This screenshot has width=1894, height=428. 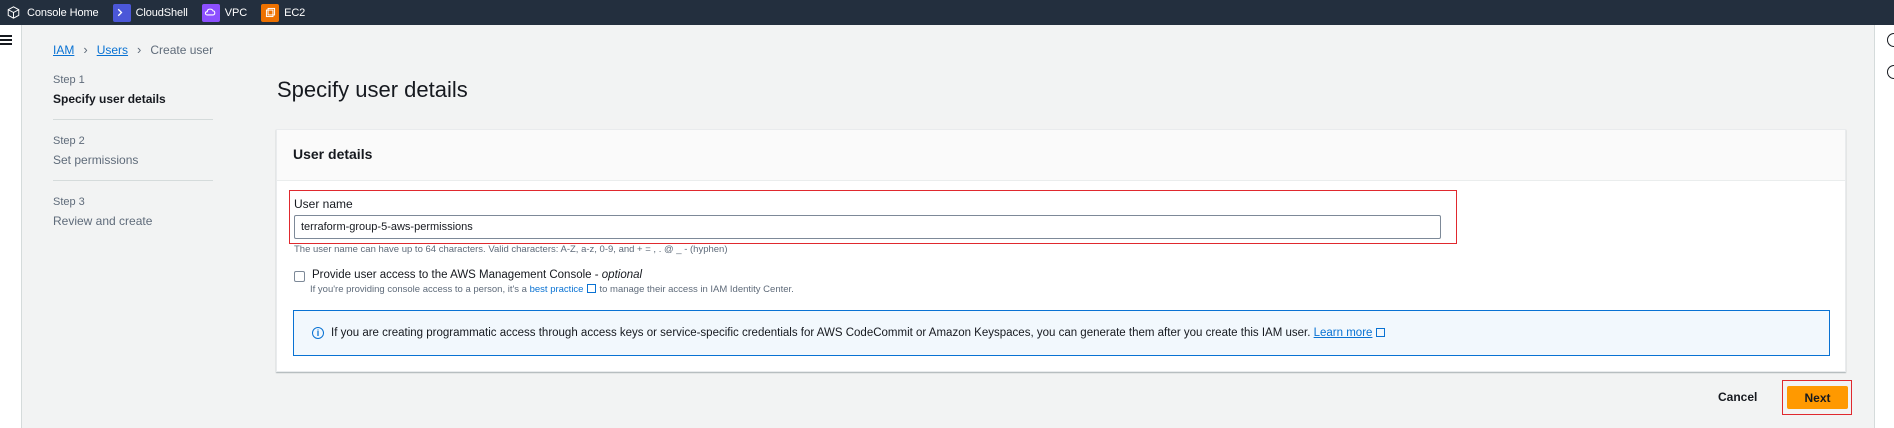 I want to click on optional-label: optional, so click(x=622, y=275).